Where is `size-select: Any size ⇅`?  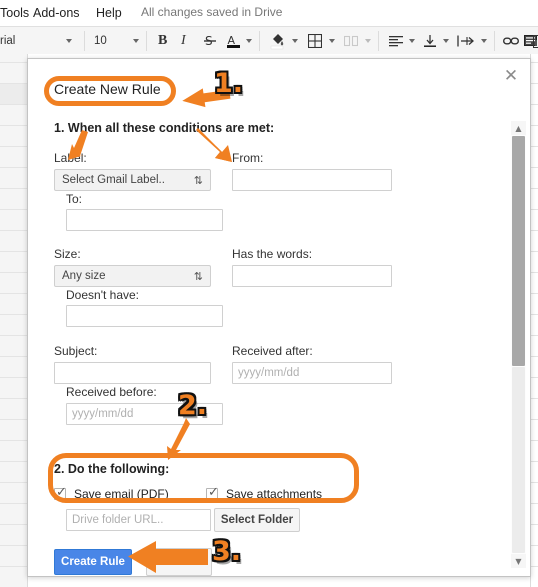 size-select: Any size ⇅ is located at coordinates (132, 276).